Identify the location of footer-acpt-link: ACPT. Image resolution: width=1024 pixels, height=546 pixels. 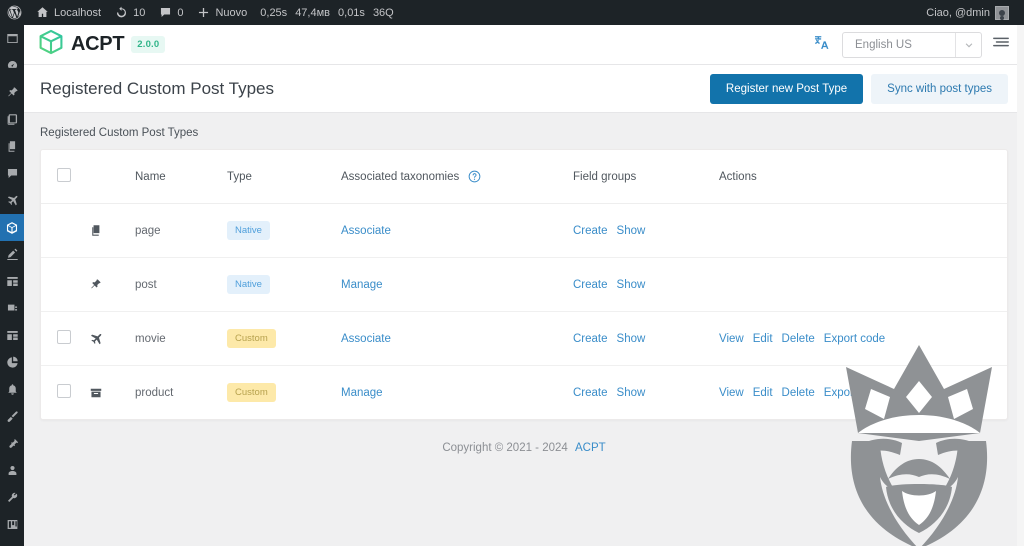
(590, 448).